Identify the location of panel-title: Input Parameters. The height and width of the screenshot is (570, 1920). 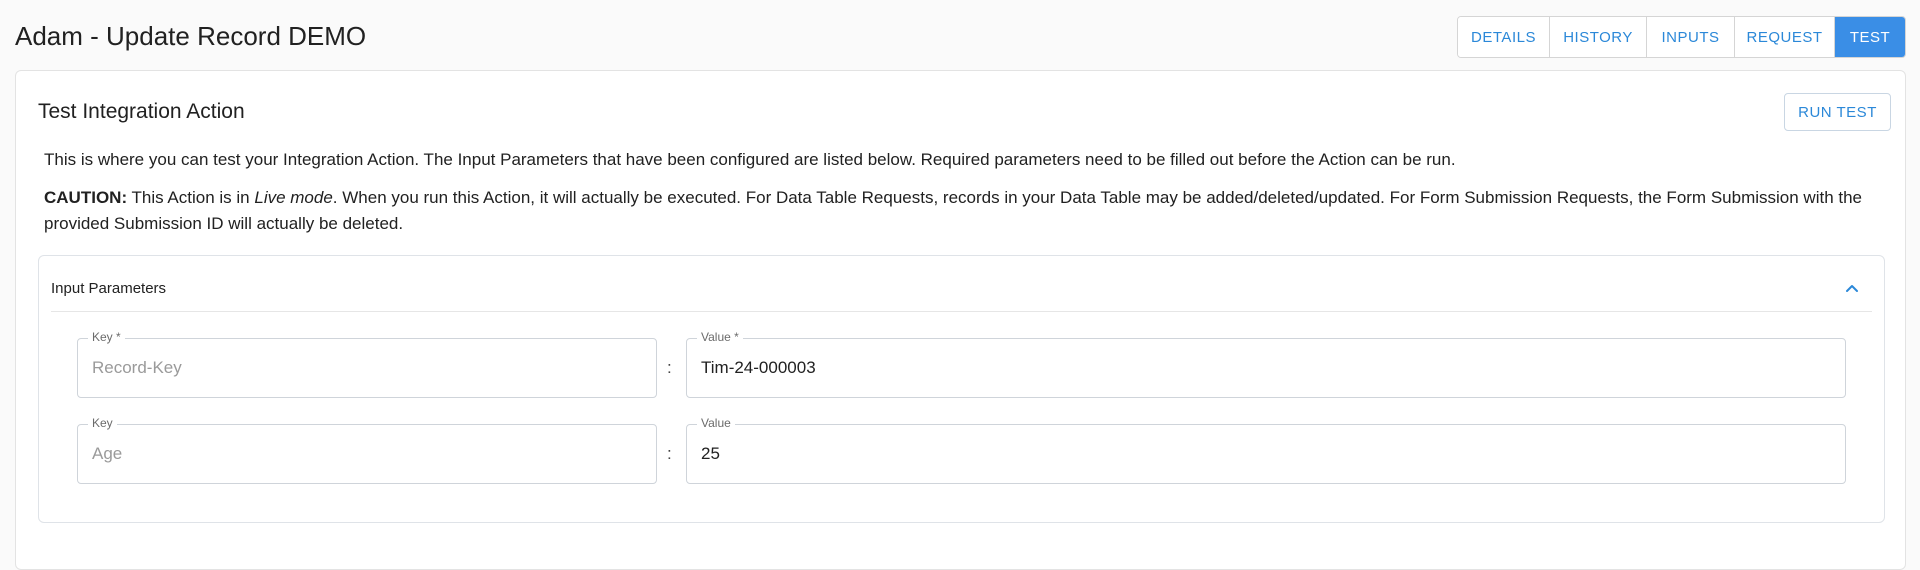
(109, 288).